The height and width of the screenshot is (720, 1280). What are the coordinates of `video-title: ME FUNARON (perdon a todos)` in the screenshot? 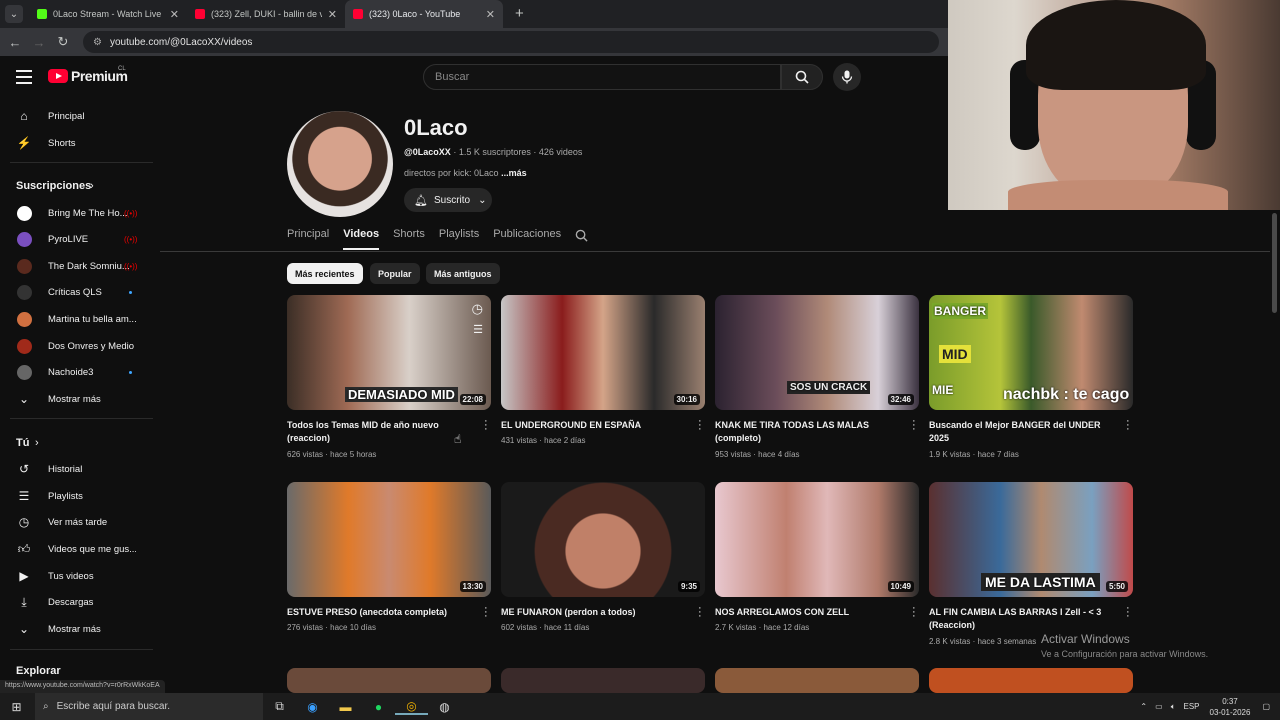 It's located at (593, 612).